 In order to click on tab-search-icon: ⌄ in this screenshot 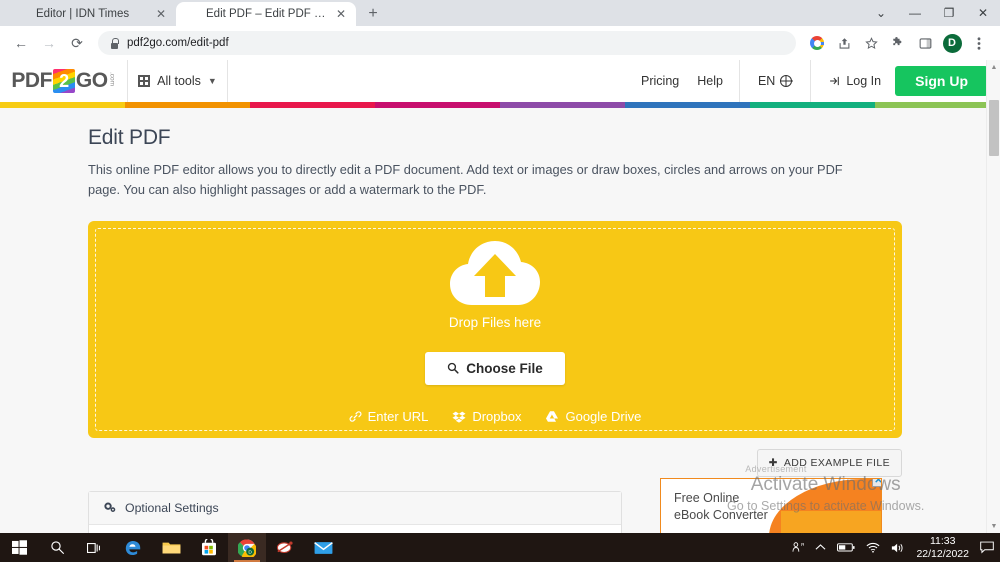, I will do `click(881, 13)`.